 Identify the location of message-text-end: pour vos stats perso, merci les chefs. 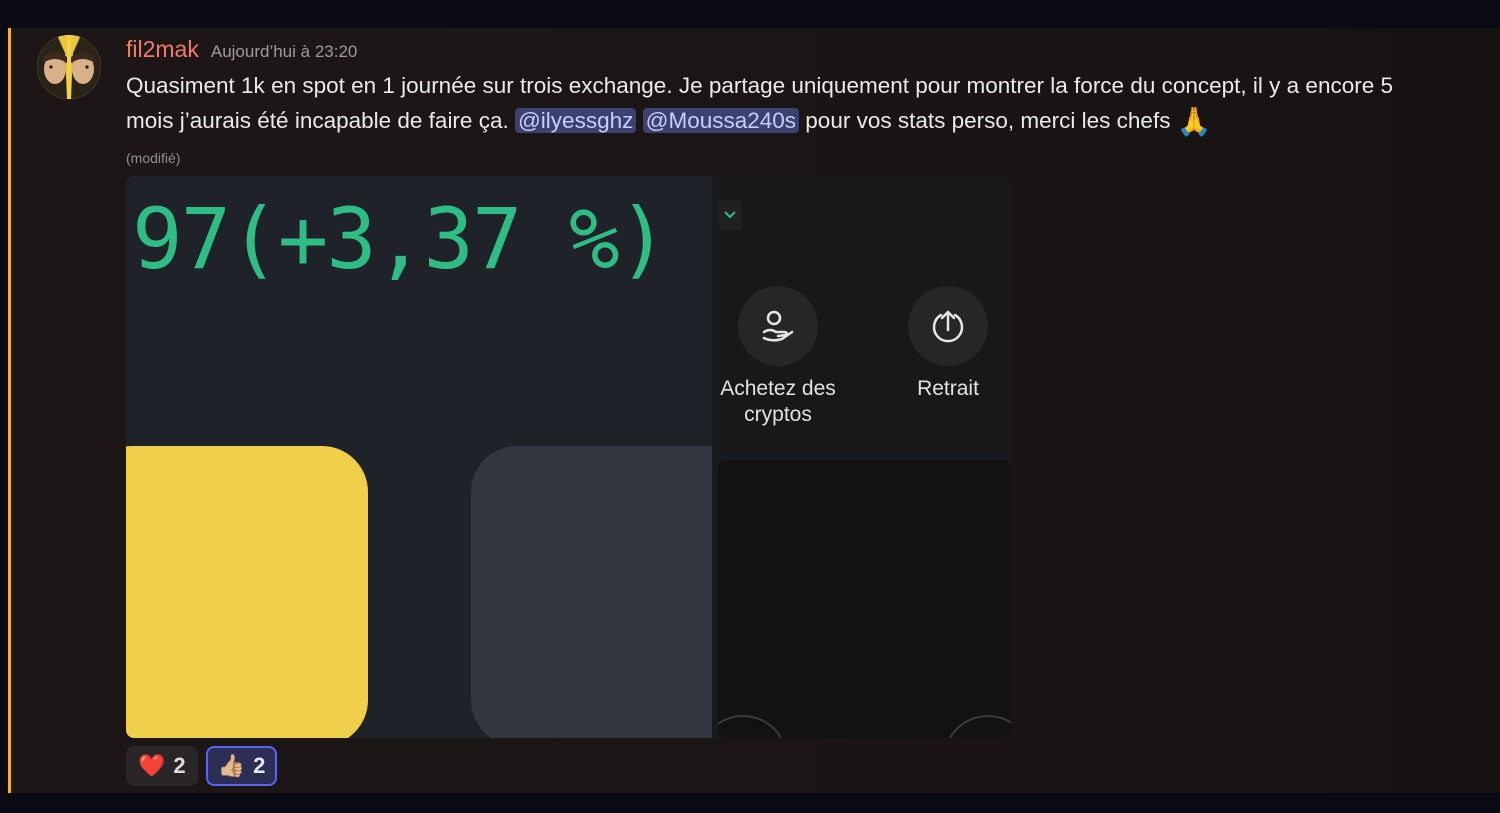
(988, 120).